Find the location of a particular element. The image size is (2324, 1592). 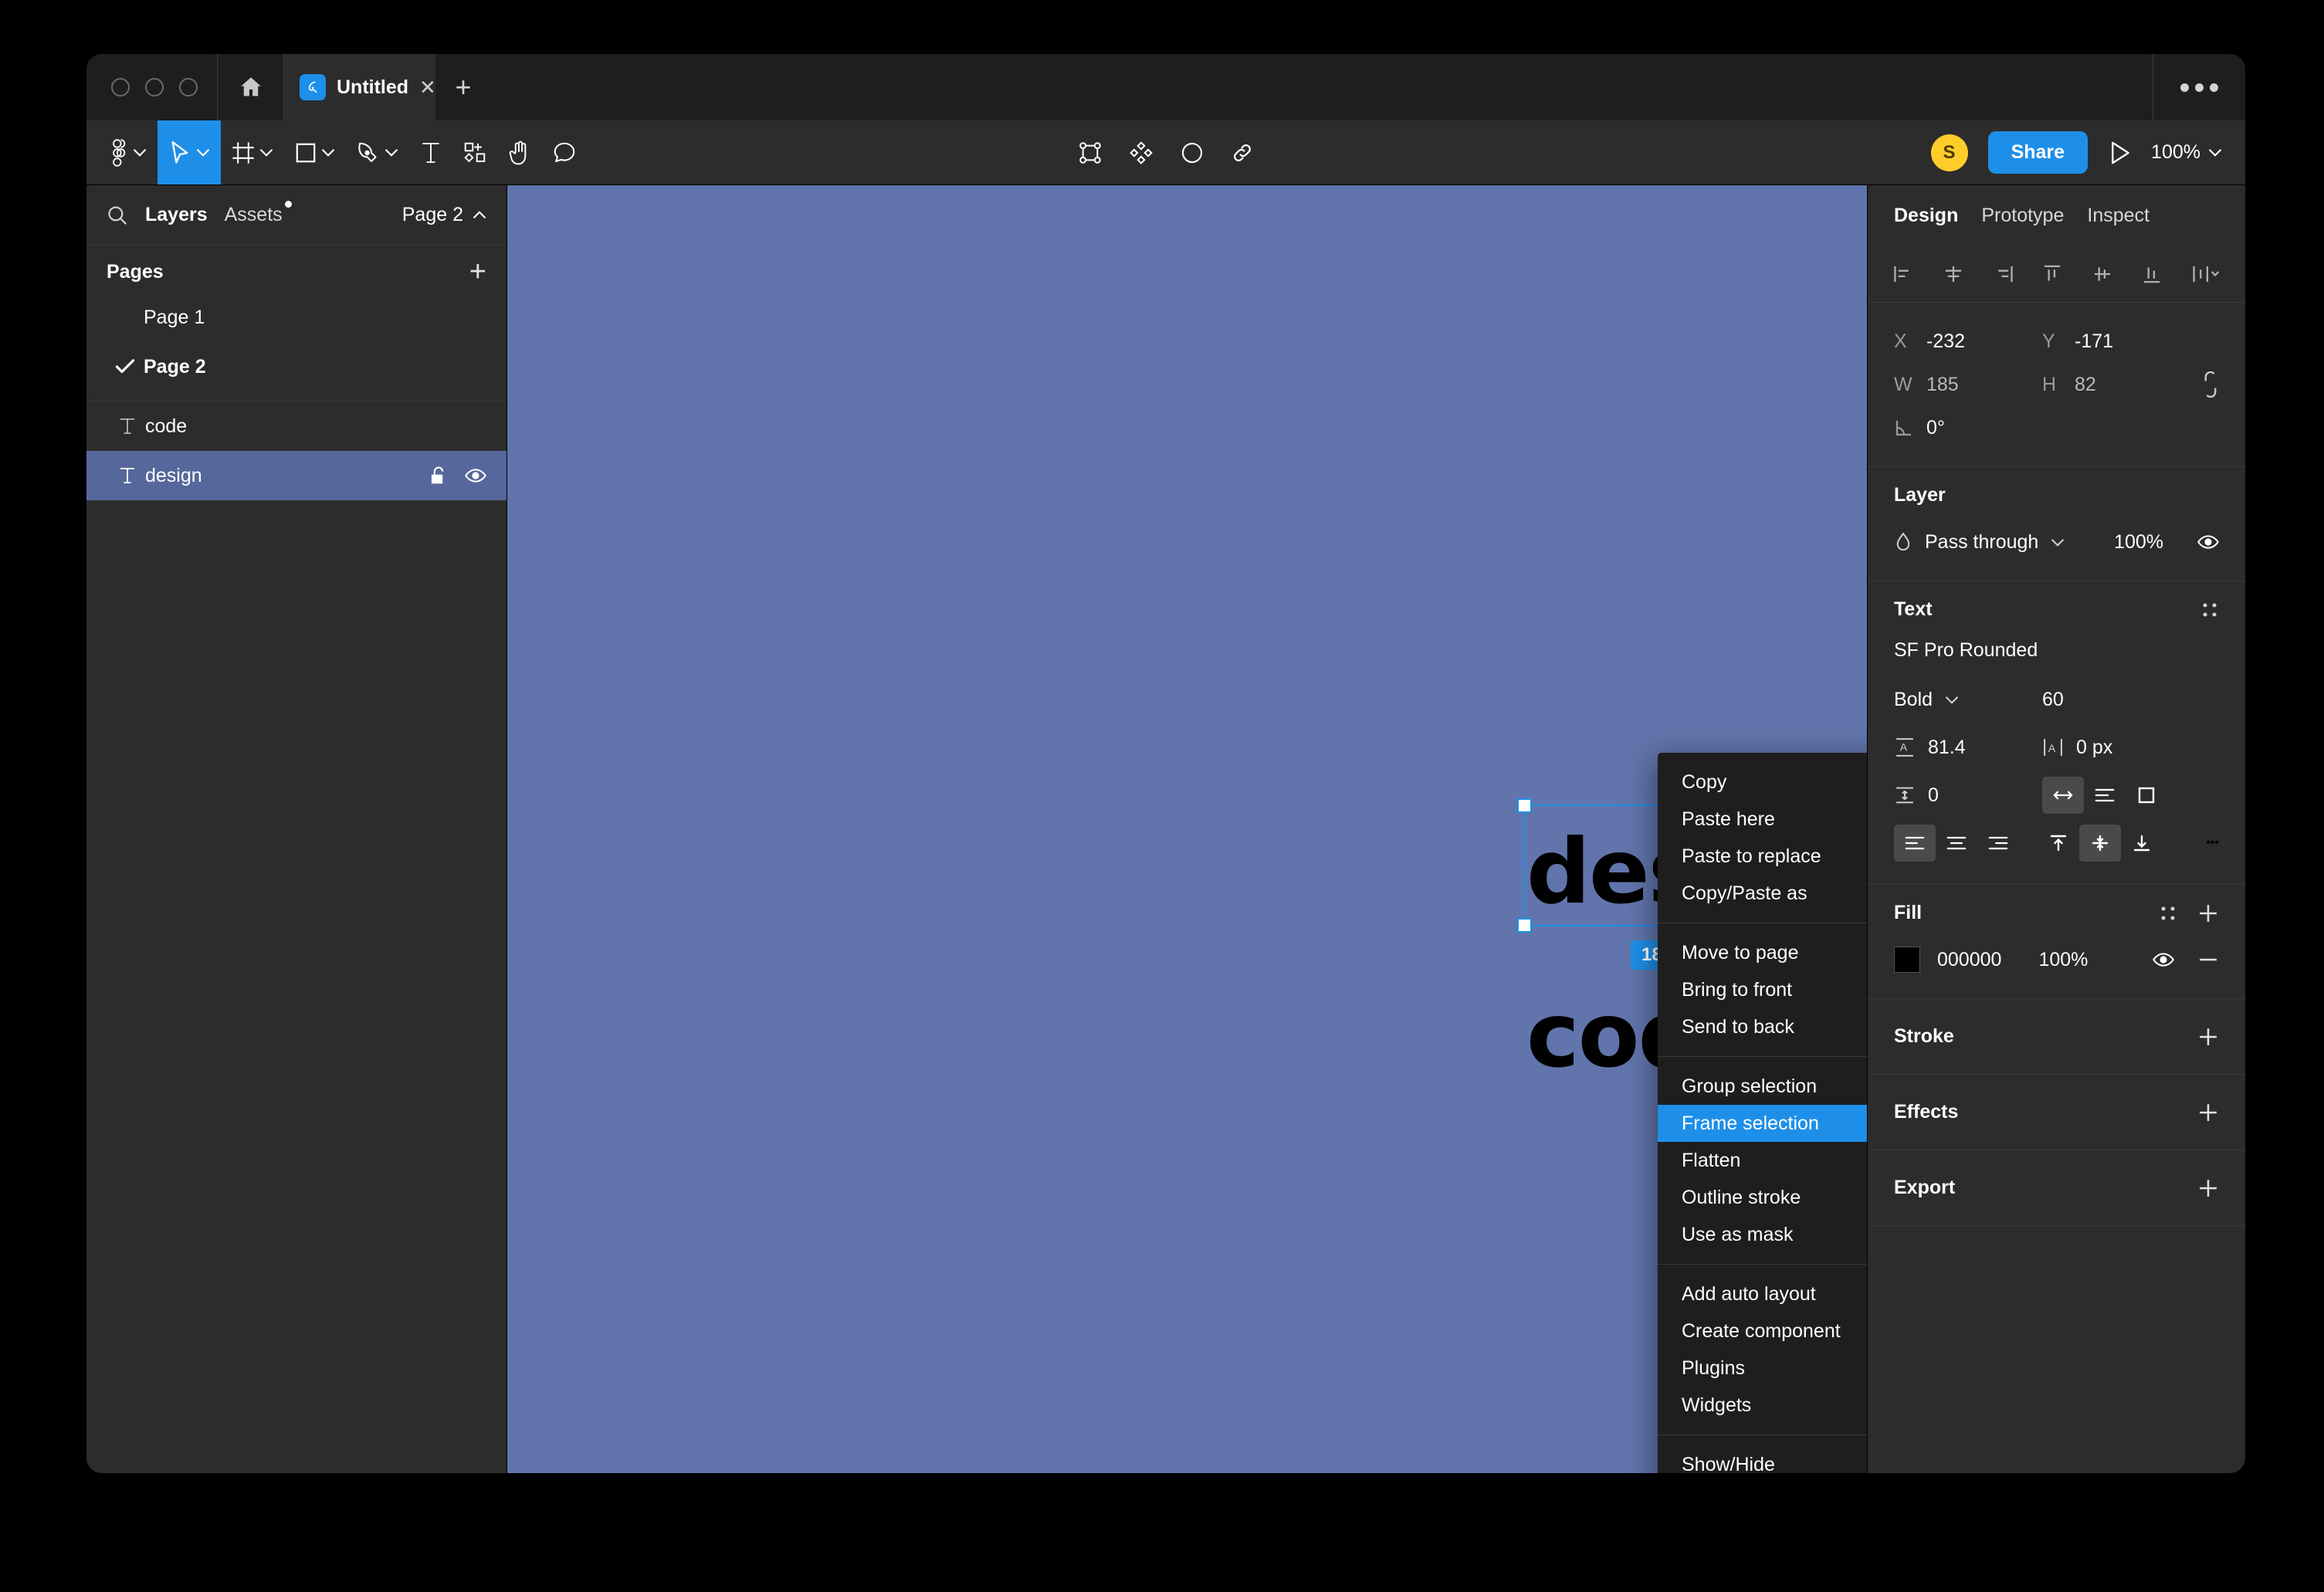

context-menu-item-frame-selection: Frame selection ⌥ ⌘ G is located at coordinates (1762, 1123).